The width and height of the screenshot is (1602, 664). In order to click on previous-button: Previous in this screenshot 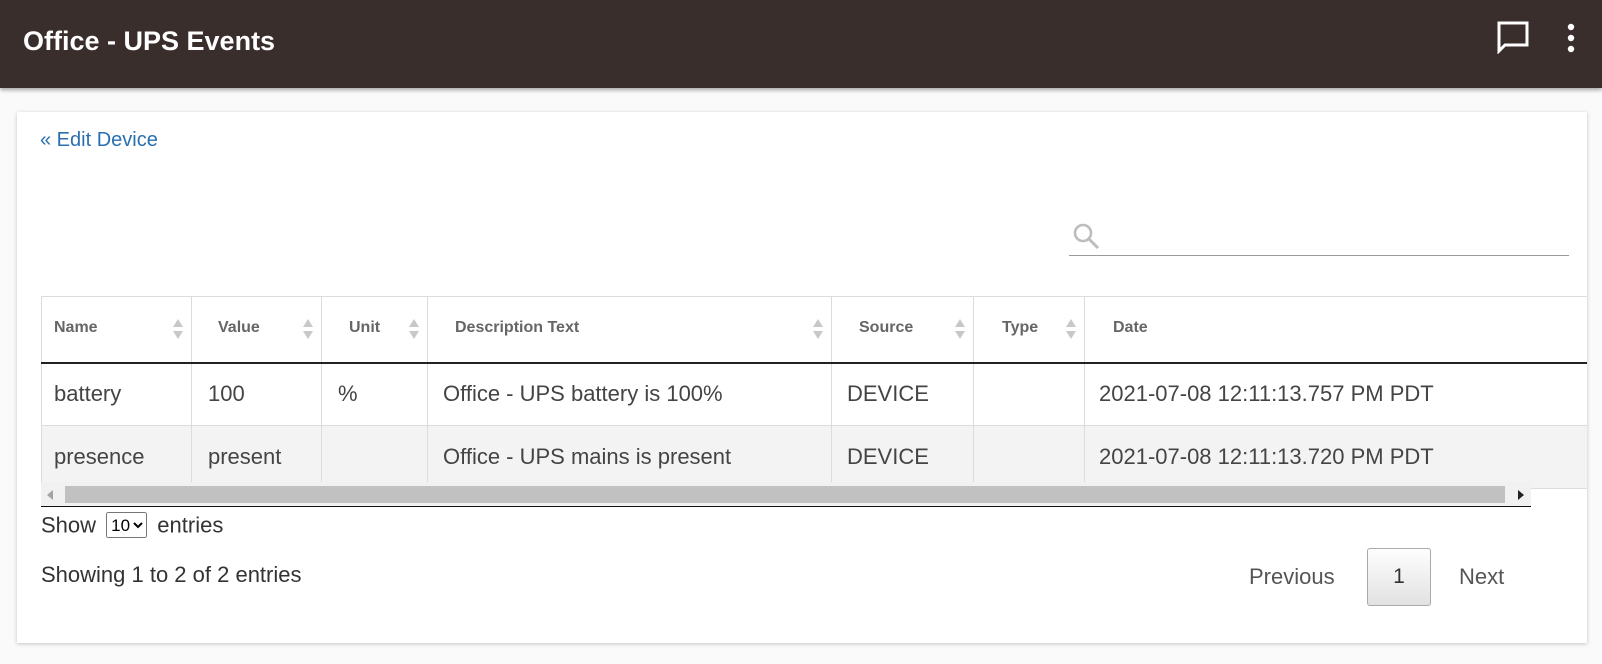, I will do `click(1292, 577)`.